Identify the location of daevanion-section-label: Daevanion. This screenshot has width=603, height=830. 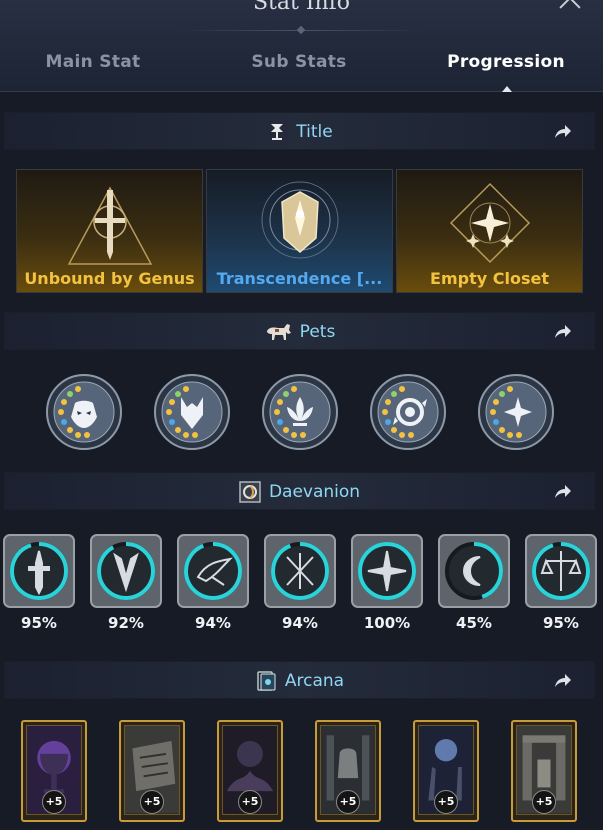
(314, 492).